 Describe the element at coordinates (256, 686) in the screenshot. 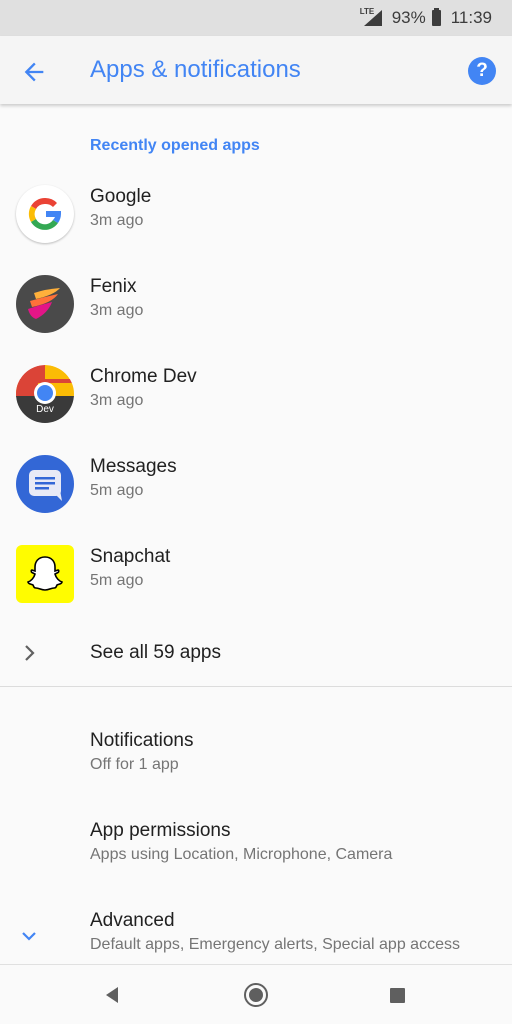

I see `divider` at that location.